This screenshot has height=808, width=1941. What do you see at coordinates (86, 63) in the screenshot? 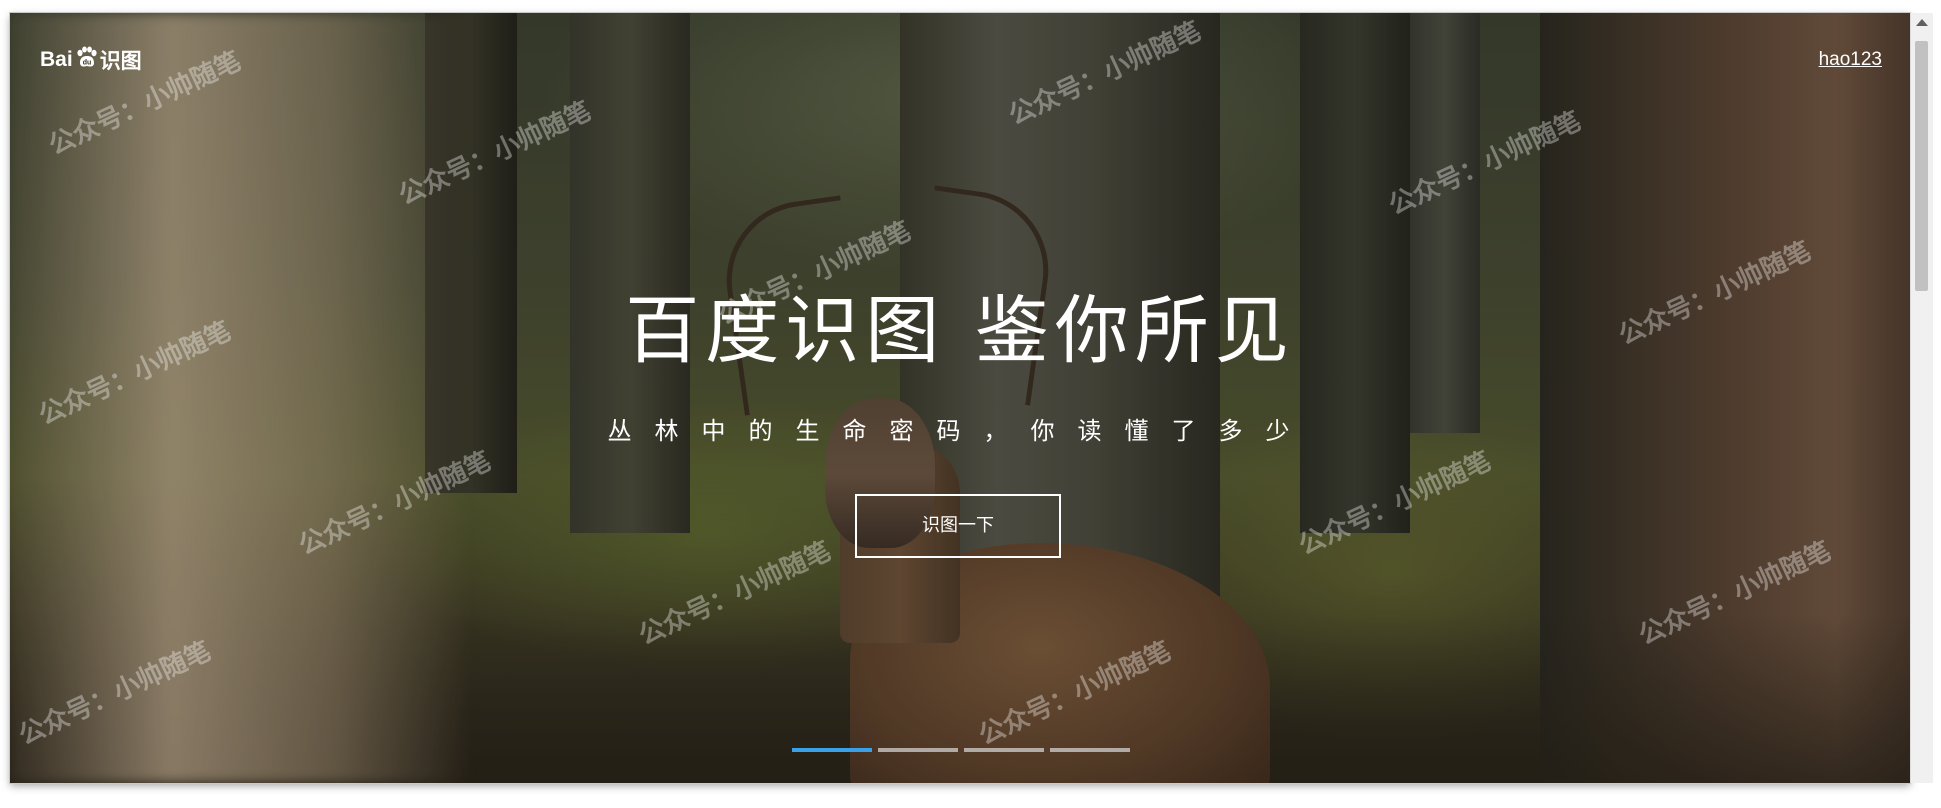
I see `svg-text: du` at bounding box center [86, 63].